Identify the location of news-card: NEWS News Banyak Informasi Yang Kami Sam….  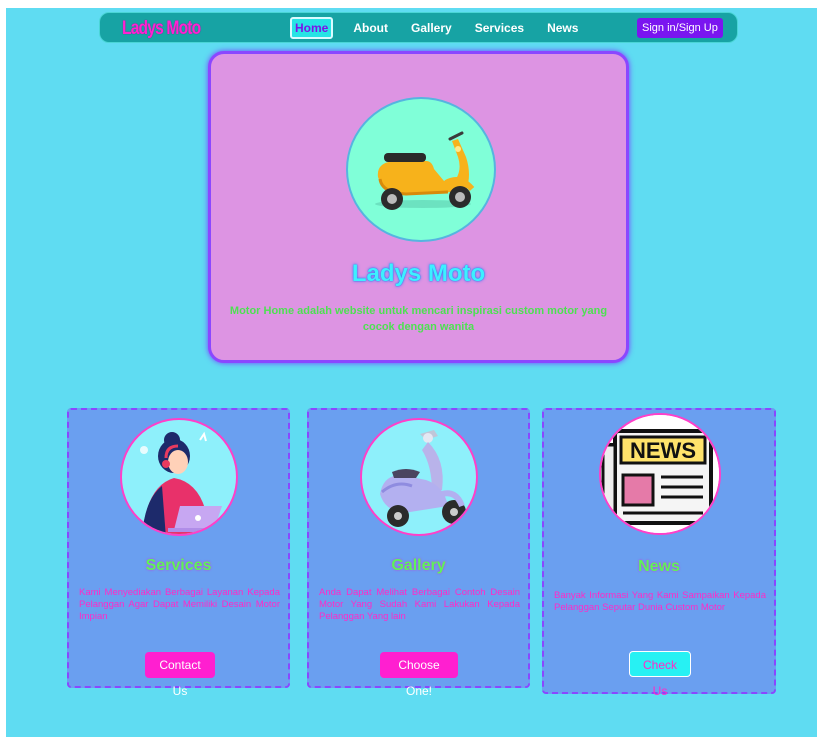
(659, 553).